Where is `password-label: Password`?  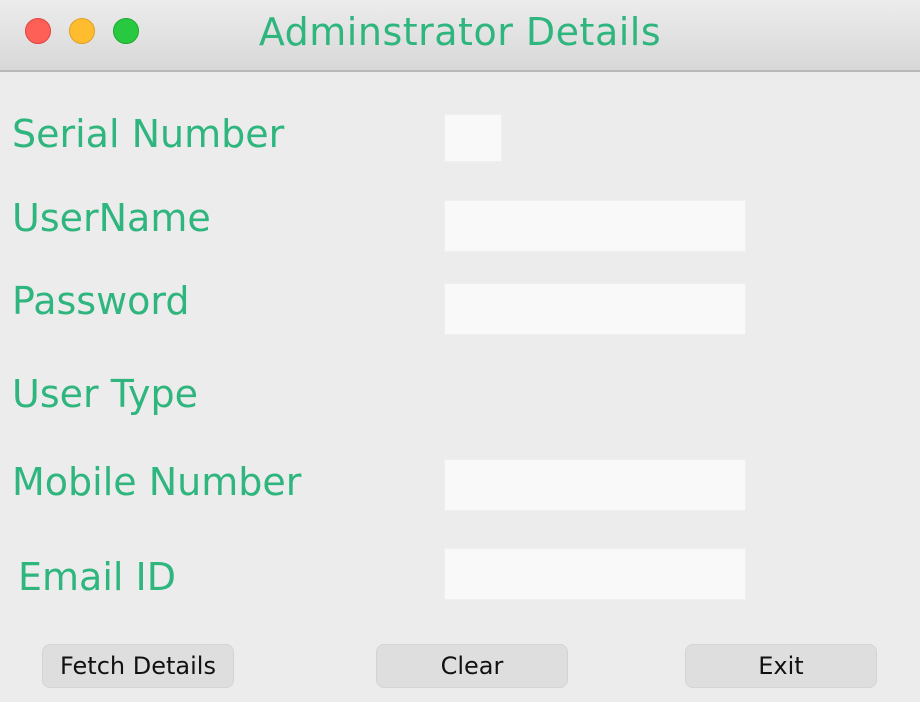
password-label: Password is located at coordinates (101, 301).